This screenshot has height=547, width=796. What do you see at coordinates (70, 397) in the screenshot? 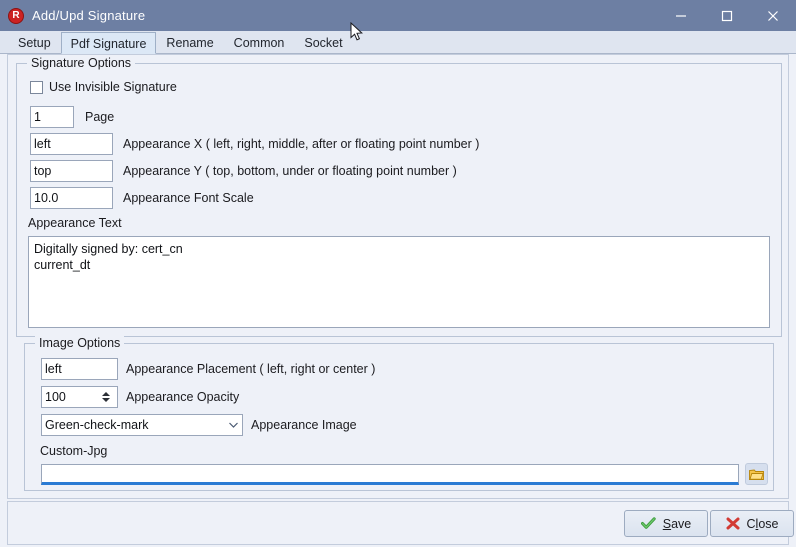
I see `appearance-opacity-input` at bounding box center [70, 397].